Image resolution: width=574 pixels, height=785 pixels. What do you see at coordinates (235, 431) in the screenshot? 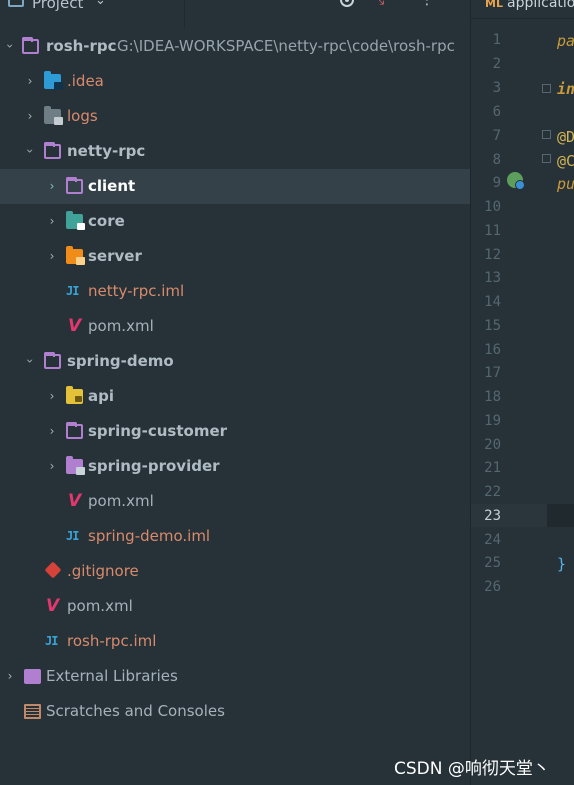
I see `tree-item-spring-customer: › spring-customer` at bounding box center [235, 431].